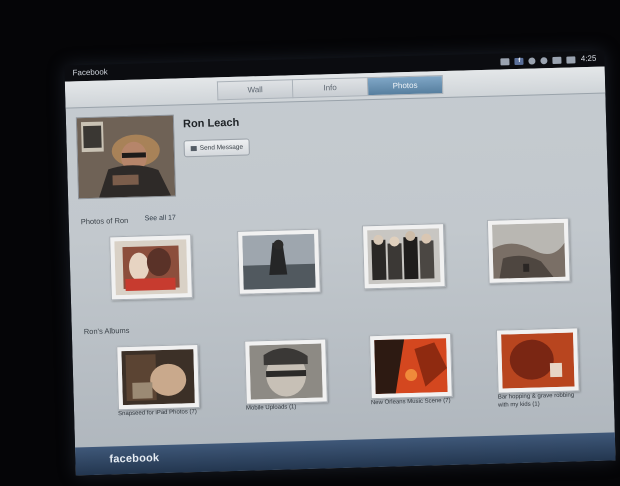  Describe the element at coordinates (571, 59) in the screenshot. I see `battery-icon` at that location.